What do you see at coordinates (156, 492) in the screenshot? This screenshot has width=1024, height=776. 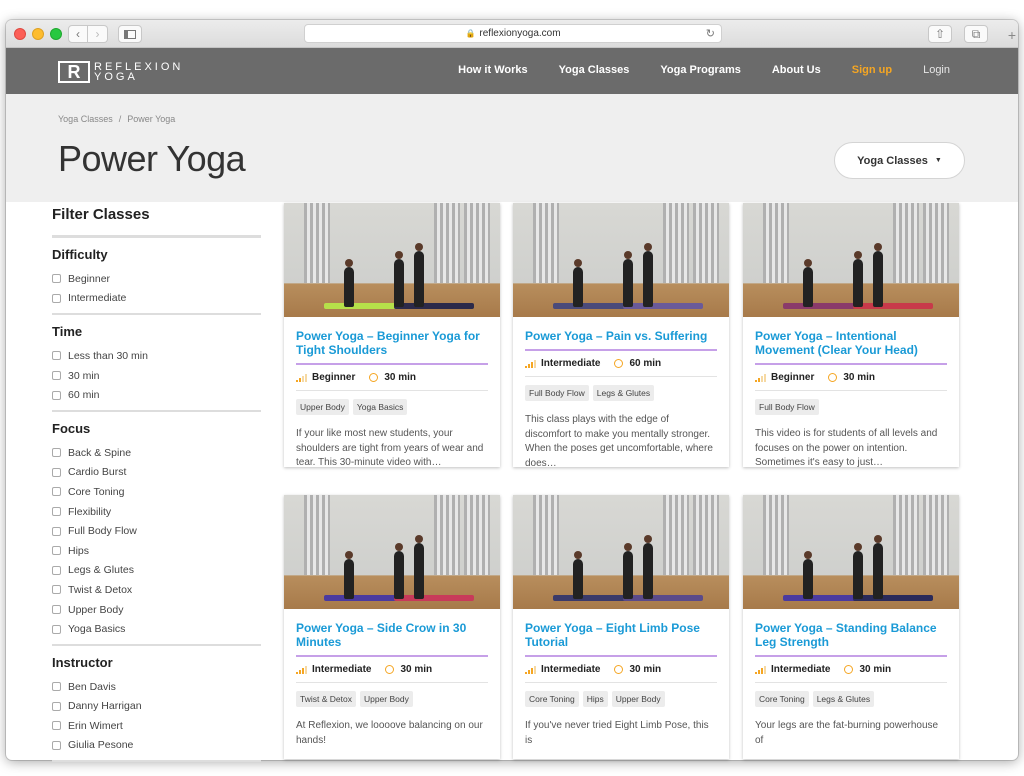 I see `filter-option: Core Toning` at bounding box center [156, 492].